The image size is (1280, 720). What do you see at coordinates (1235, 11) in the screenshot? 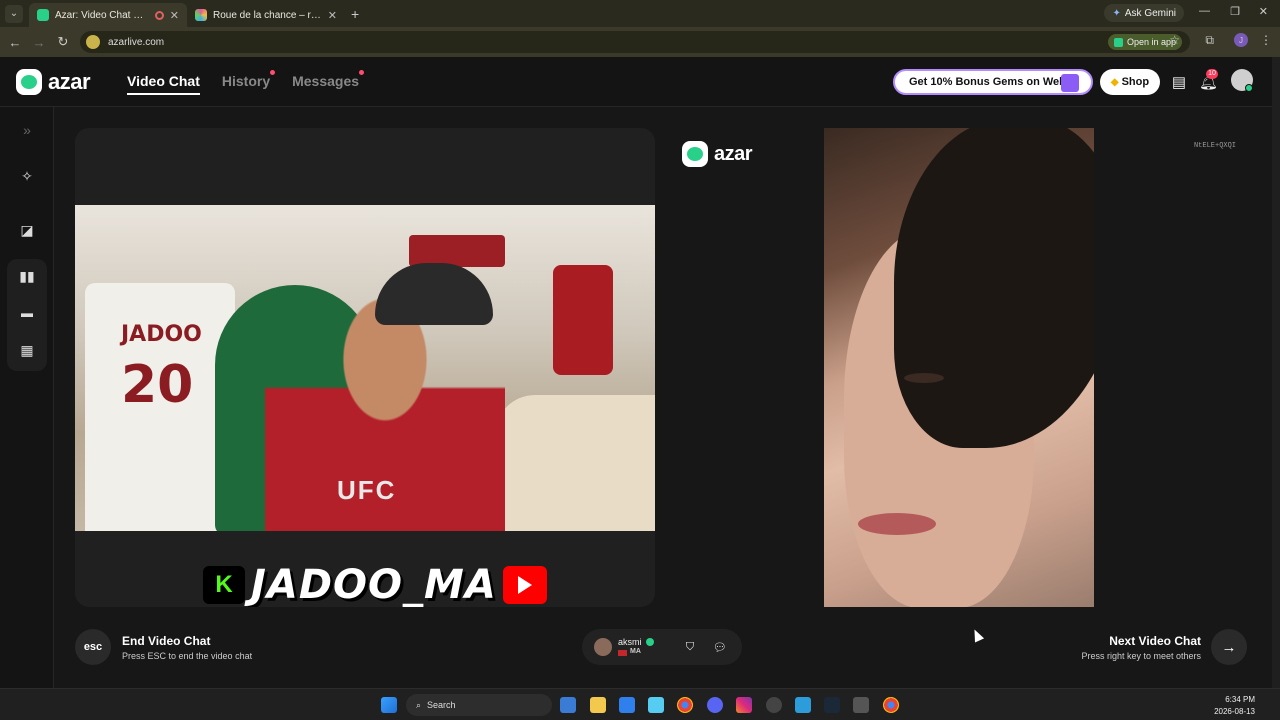
I see `restore-icon: ❐` at bounding box center [1235, 11].